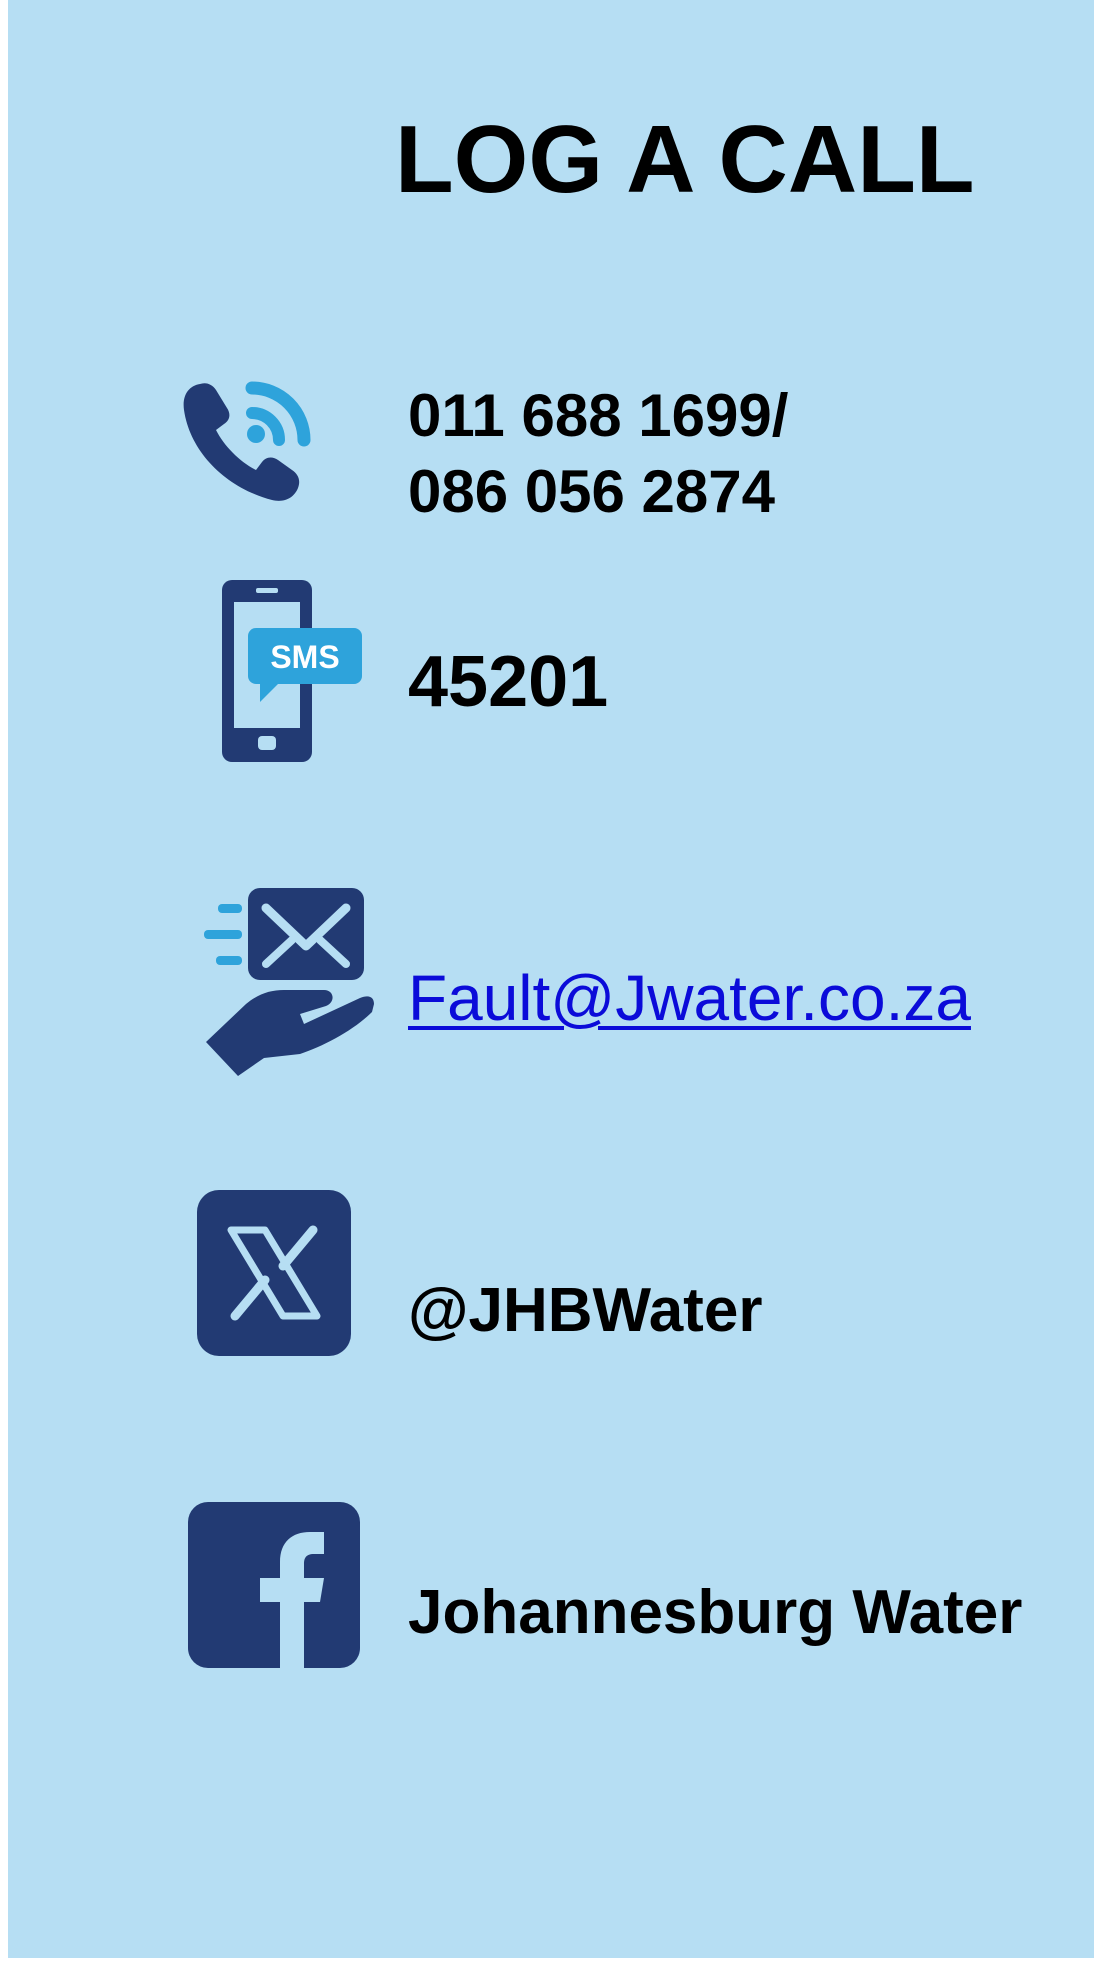 The width and height of the screenshot is (1097, 1975). I want to click on email-link: Fault@Jwater.co.za, so click(689, 998).